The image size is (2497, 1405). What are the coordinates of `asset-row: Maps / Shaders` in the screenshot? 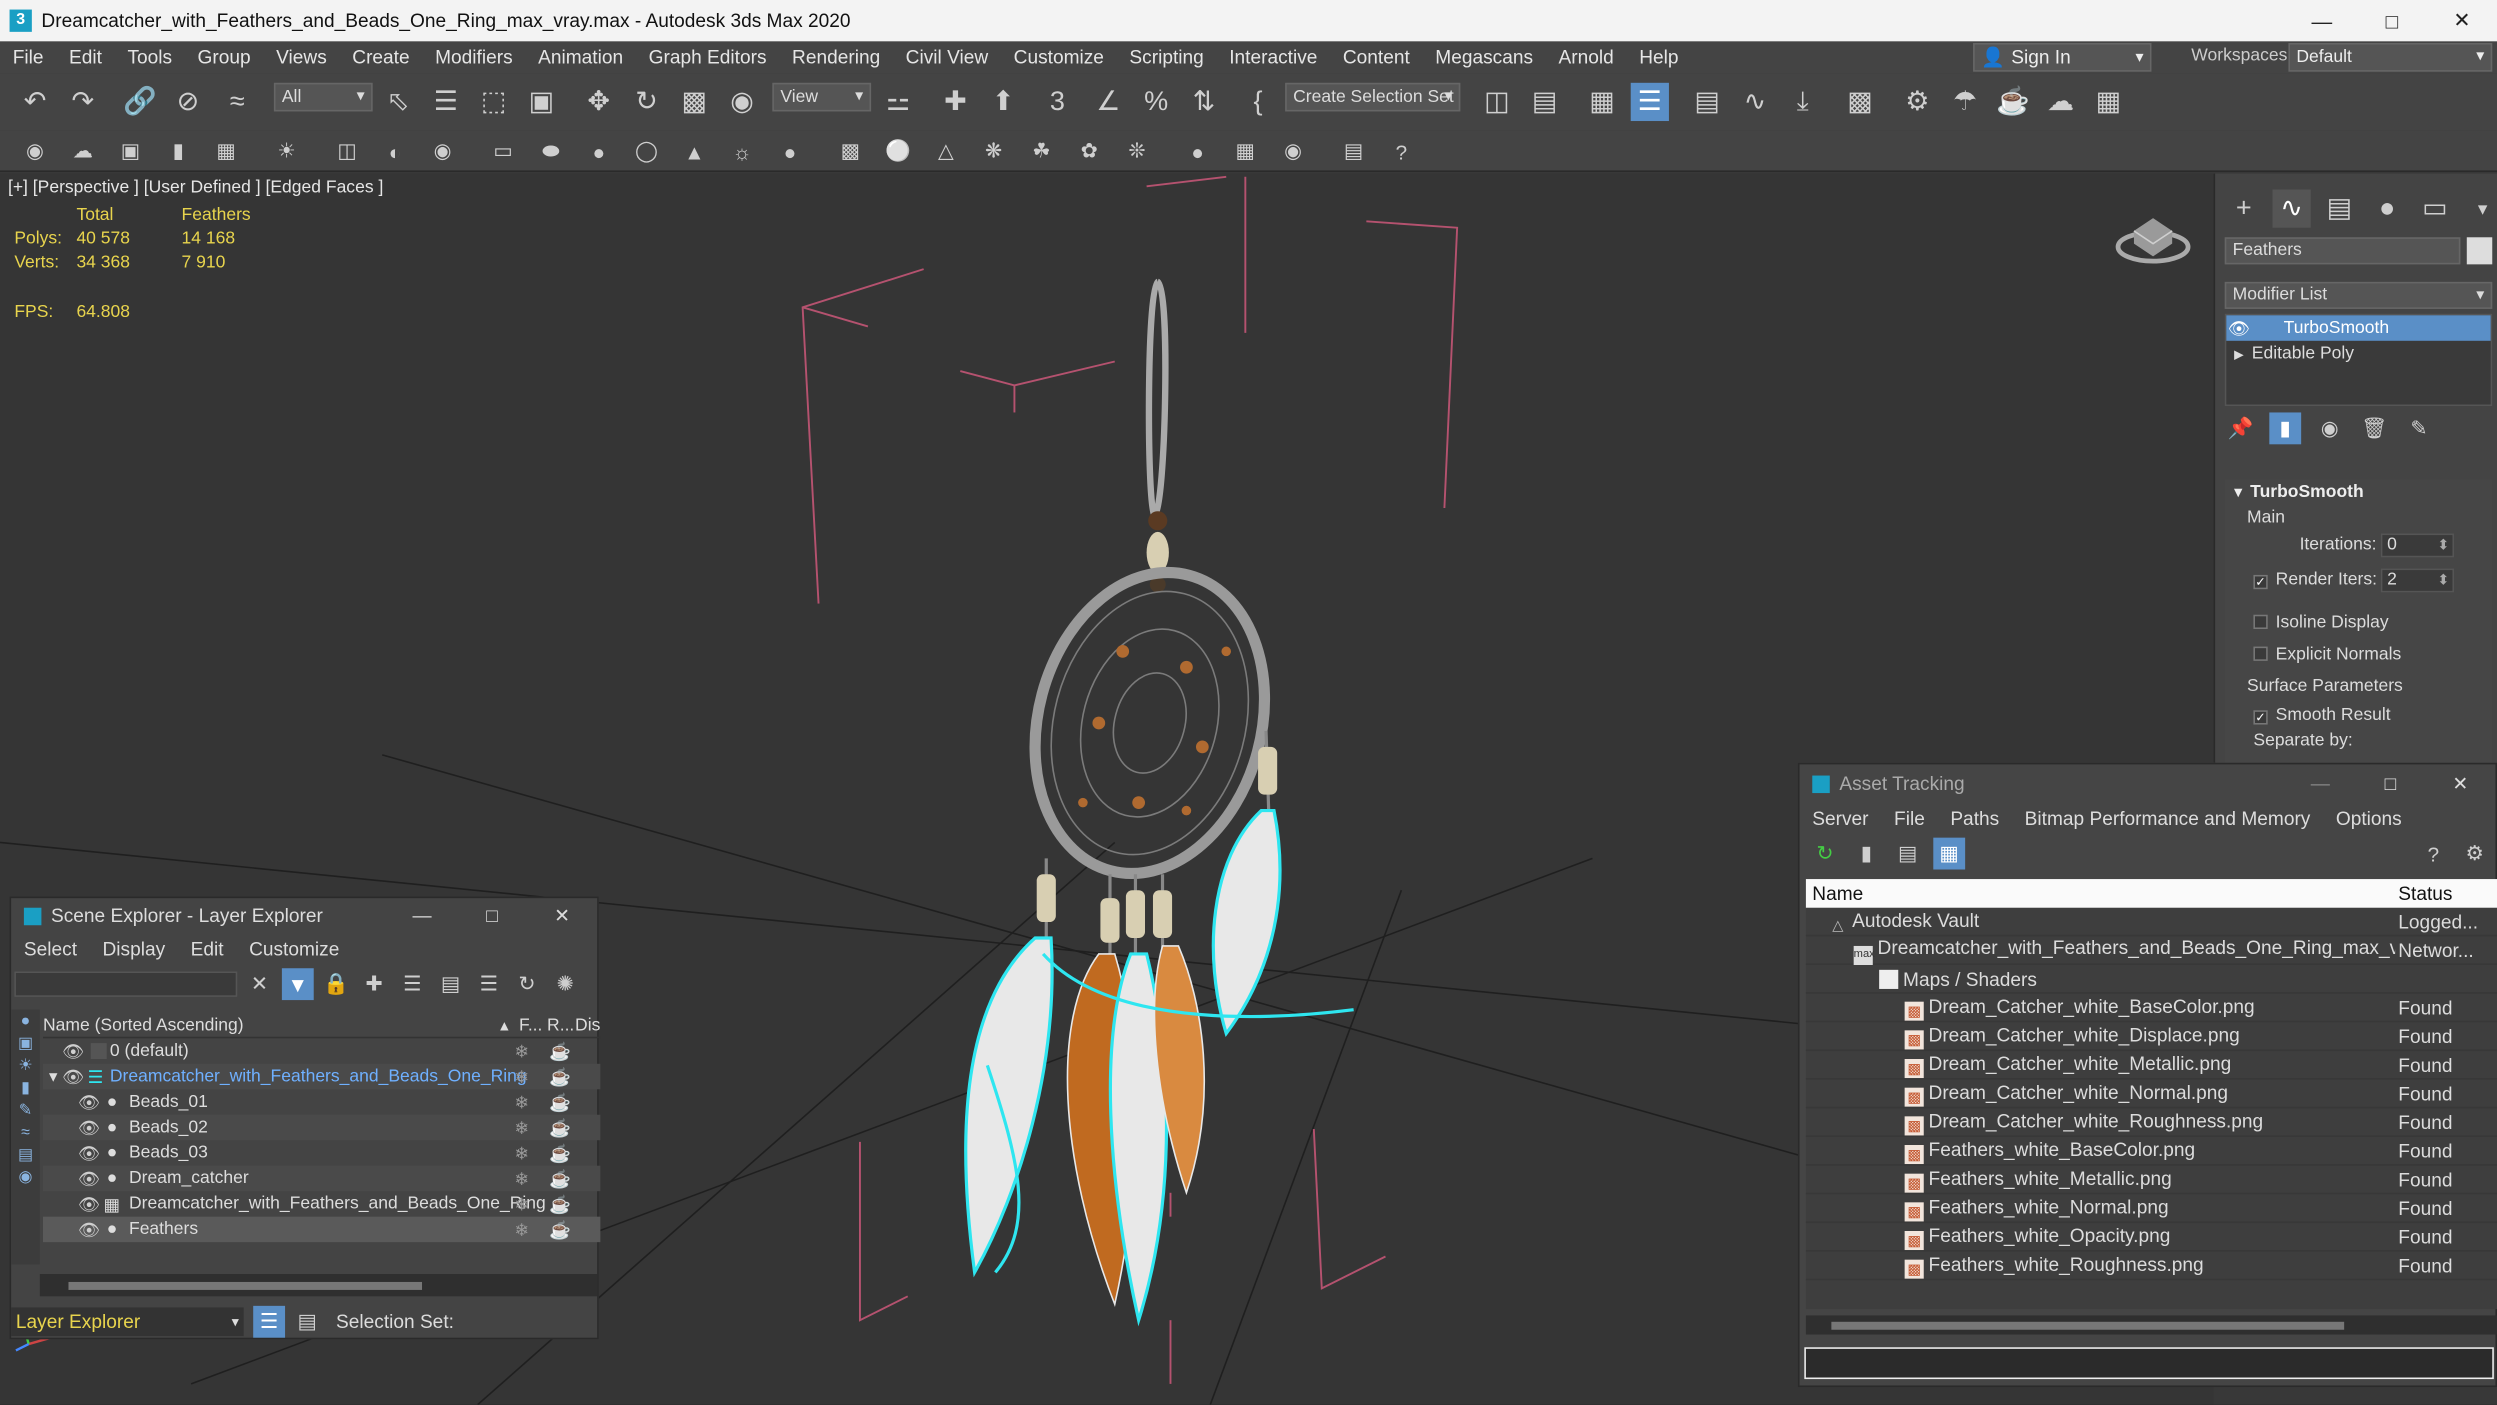 It's located at (2151, 979).